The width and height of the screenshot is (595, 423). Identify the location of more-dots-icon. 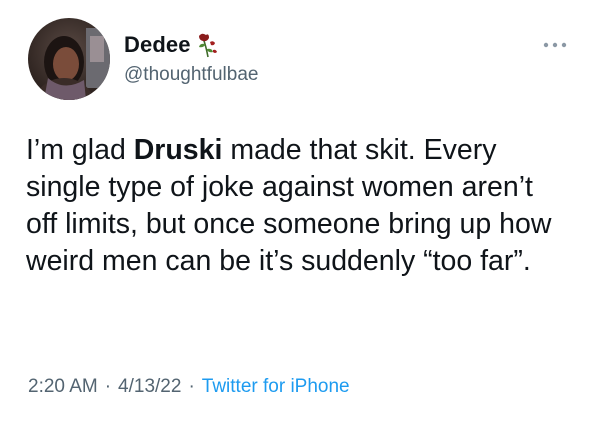
(555, 44).